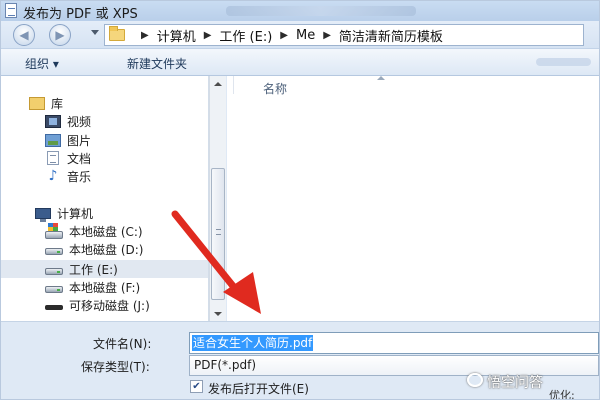 This screenshot has width=600, height=400. Describe the element at coordinates (75, 213) in the screenshot. I see `nav-item-label: 计算机` at that location.